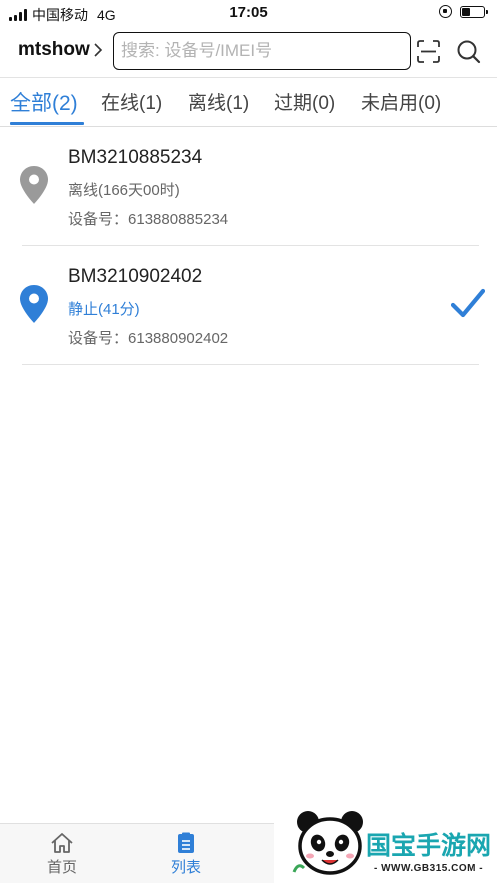 The image size is (497, 883). Describe the element at coordinates (135, 276) in the screenshot. I see `device-name: BM3210902402` at that location.